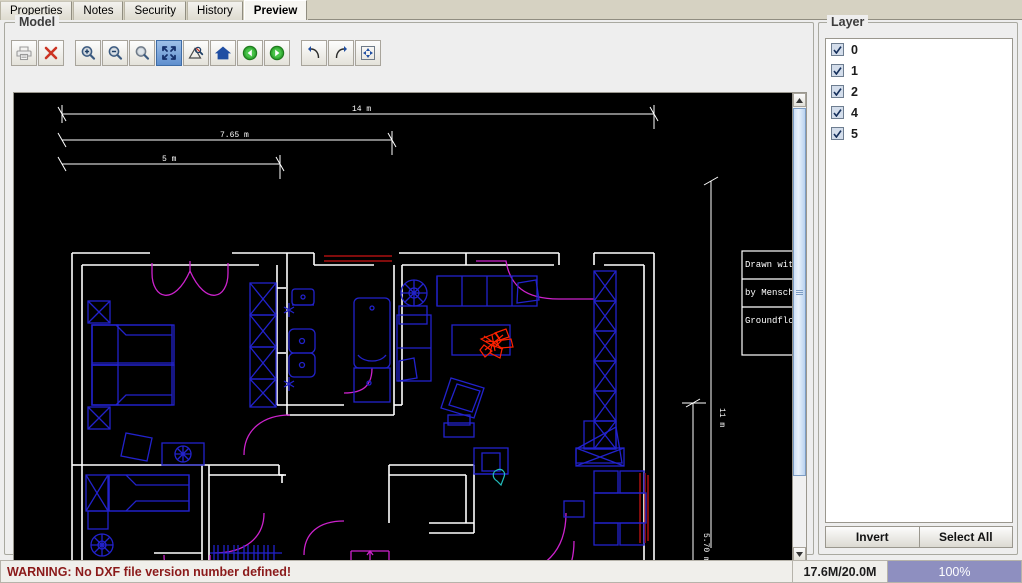 The image size is (1022, 583). Describe the element at coordinates (799, 554) in the screenshot. I see `scroll-down-arrow-icon` at that location.